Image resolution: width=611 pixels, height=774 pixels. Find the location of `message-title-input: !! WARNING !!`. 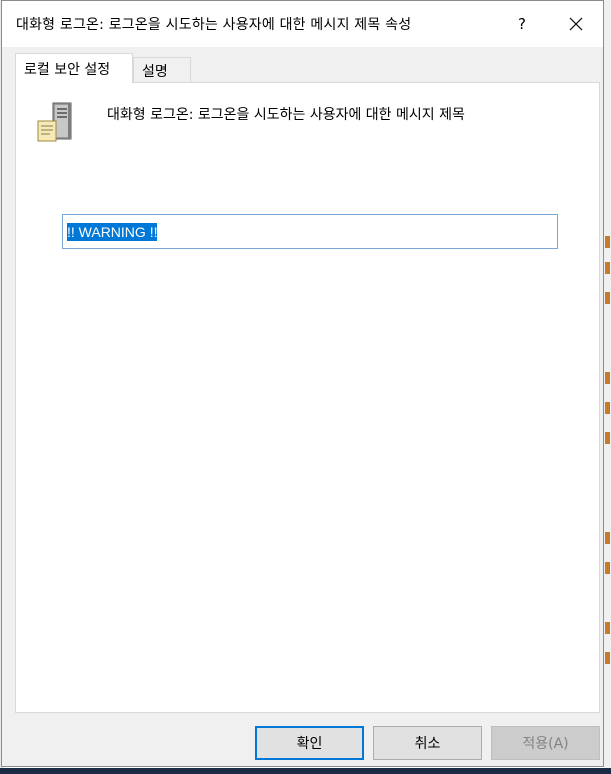

message-title-input: !! WARNING !! is located at coordinates (310, 231).